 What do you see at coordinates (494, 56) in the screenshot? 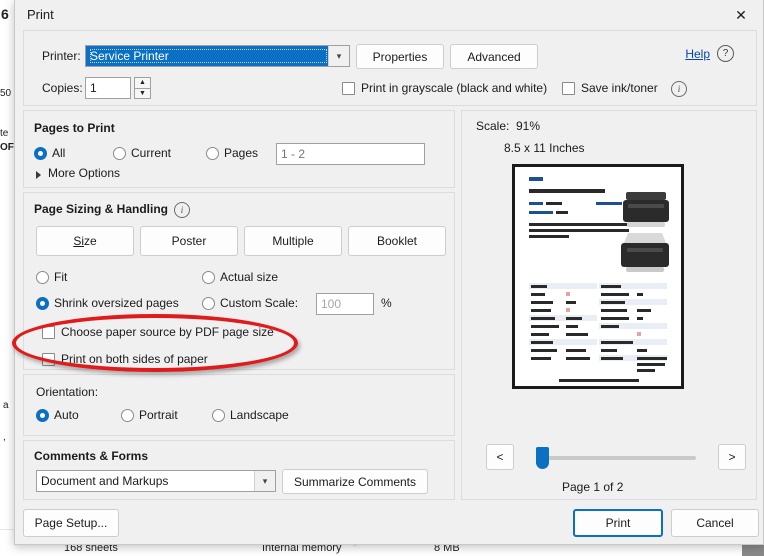
I see `advanced-button: Advanced` at bounding box center [494, 56].